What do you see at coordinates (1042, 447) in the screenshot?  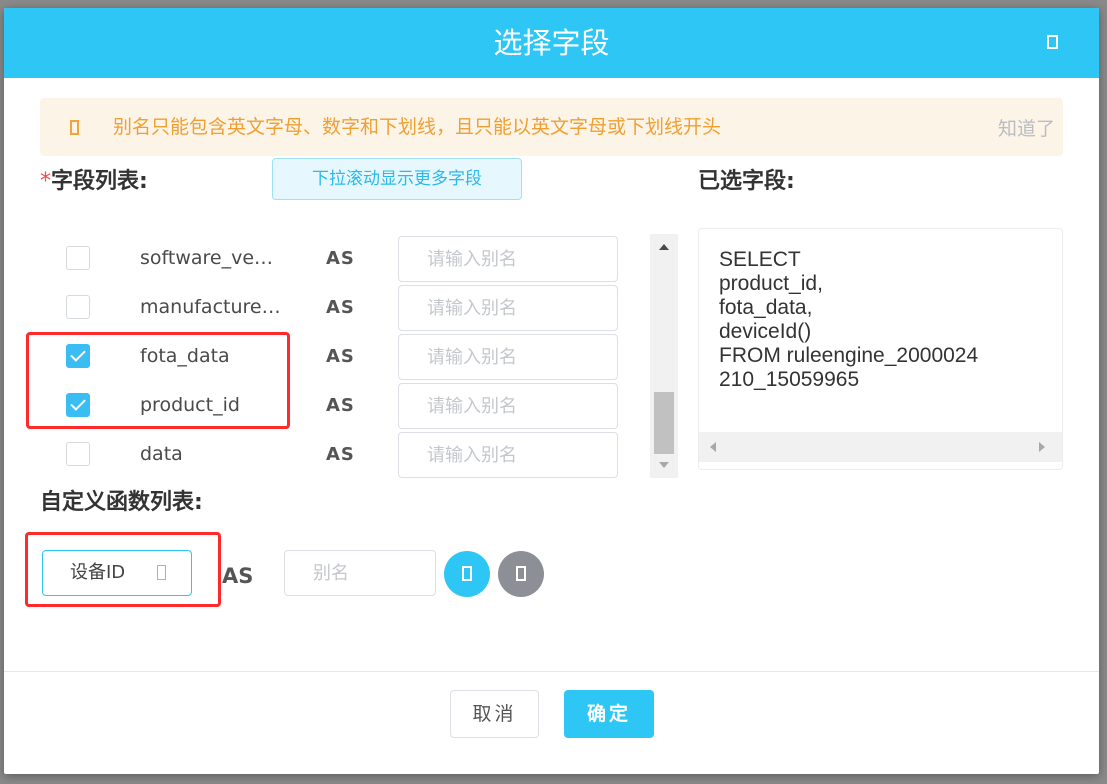 I see `scroll-right-arrow-icon` at bounding box center [1042, 447].